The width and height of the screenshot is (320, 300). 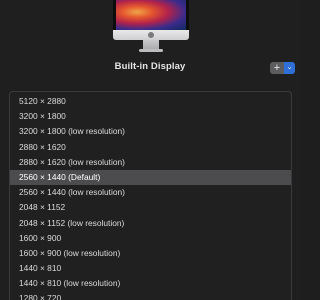 I want to click on resolution-item: 1440 × 810 (low resolution), so click(x=150, y=283).